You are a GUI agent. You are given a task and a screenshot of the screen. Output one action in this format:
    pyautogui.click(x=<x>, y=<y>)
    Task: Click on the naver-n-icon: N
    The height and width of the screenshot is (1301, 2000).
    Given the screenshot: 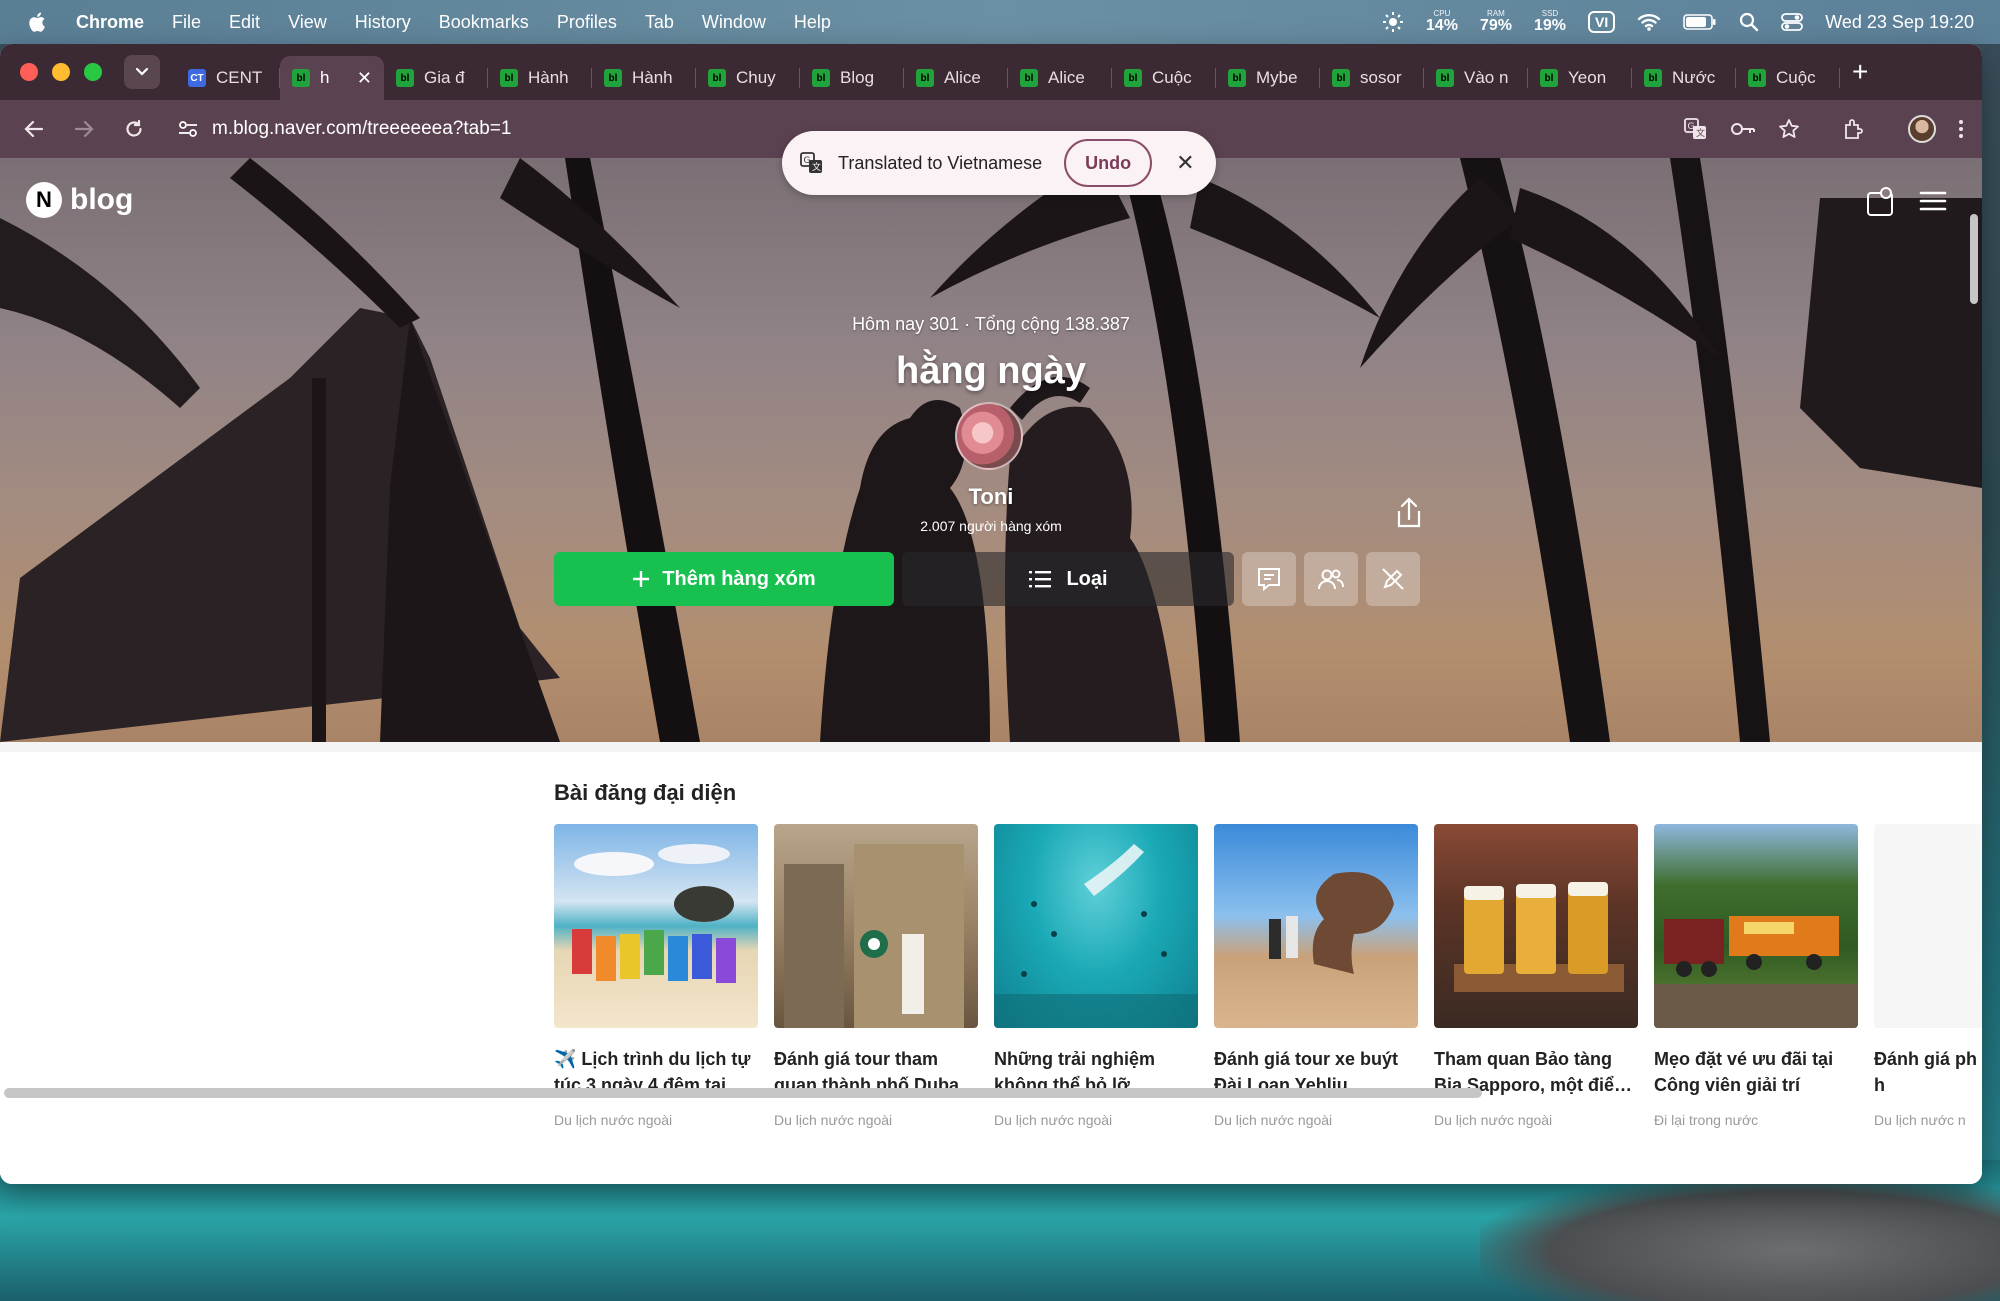 What is the action you would take?
    pyautogui.click(x=44, y=200)
    